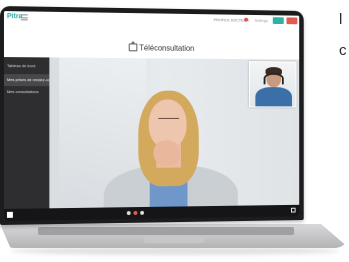 The width and height of the screenshot is (349, 262). Describe the element at coordinates (293, 210) in the screenshot. I see `fullscreen-icon` at that location.